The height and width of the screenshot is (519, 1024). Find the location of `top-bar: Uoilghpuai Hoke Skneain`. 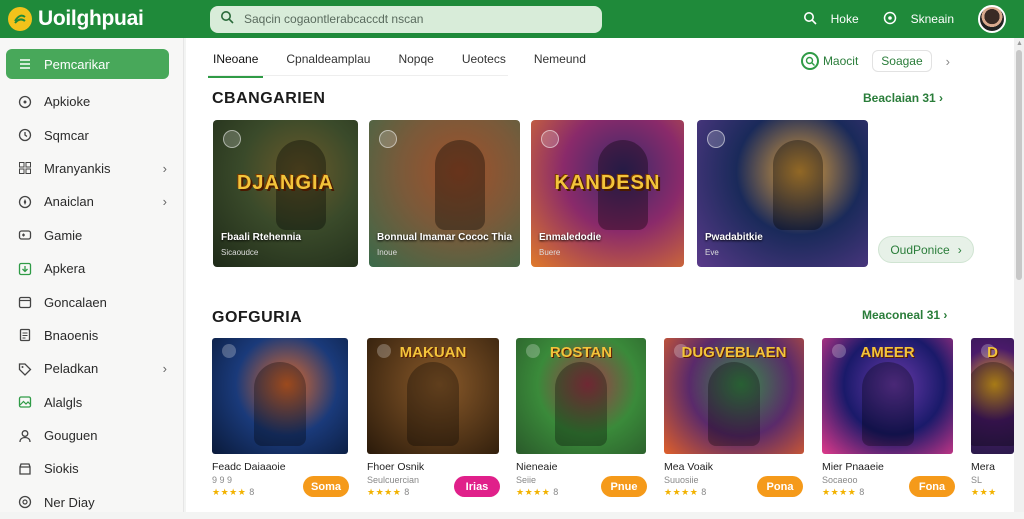

top-bar: Uoilghpuai Hoke Skneain is located at coordinates (512, 19).